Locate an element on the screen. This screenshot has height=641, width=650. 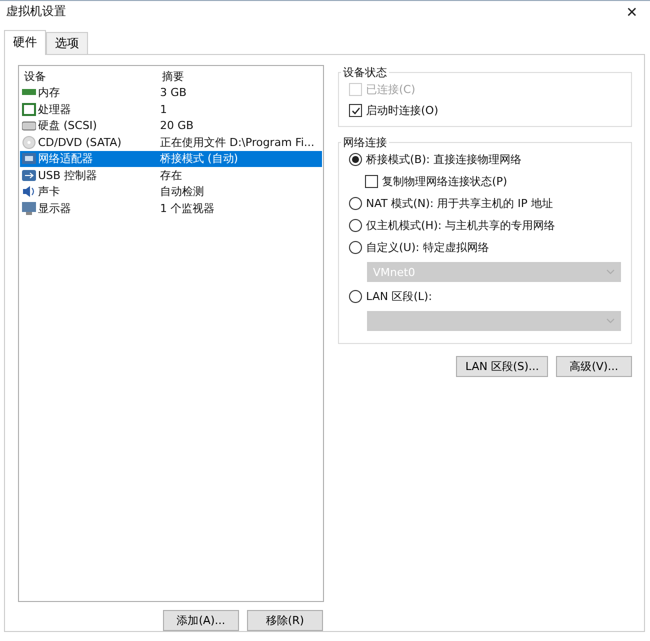
device-summary: 桥接模式 (自动) is located at coordinates (199, 158).